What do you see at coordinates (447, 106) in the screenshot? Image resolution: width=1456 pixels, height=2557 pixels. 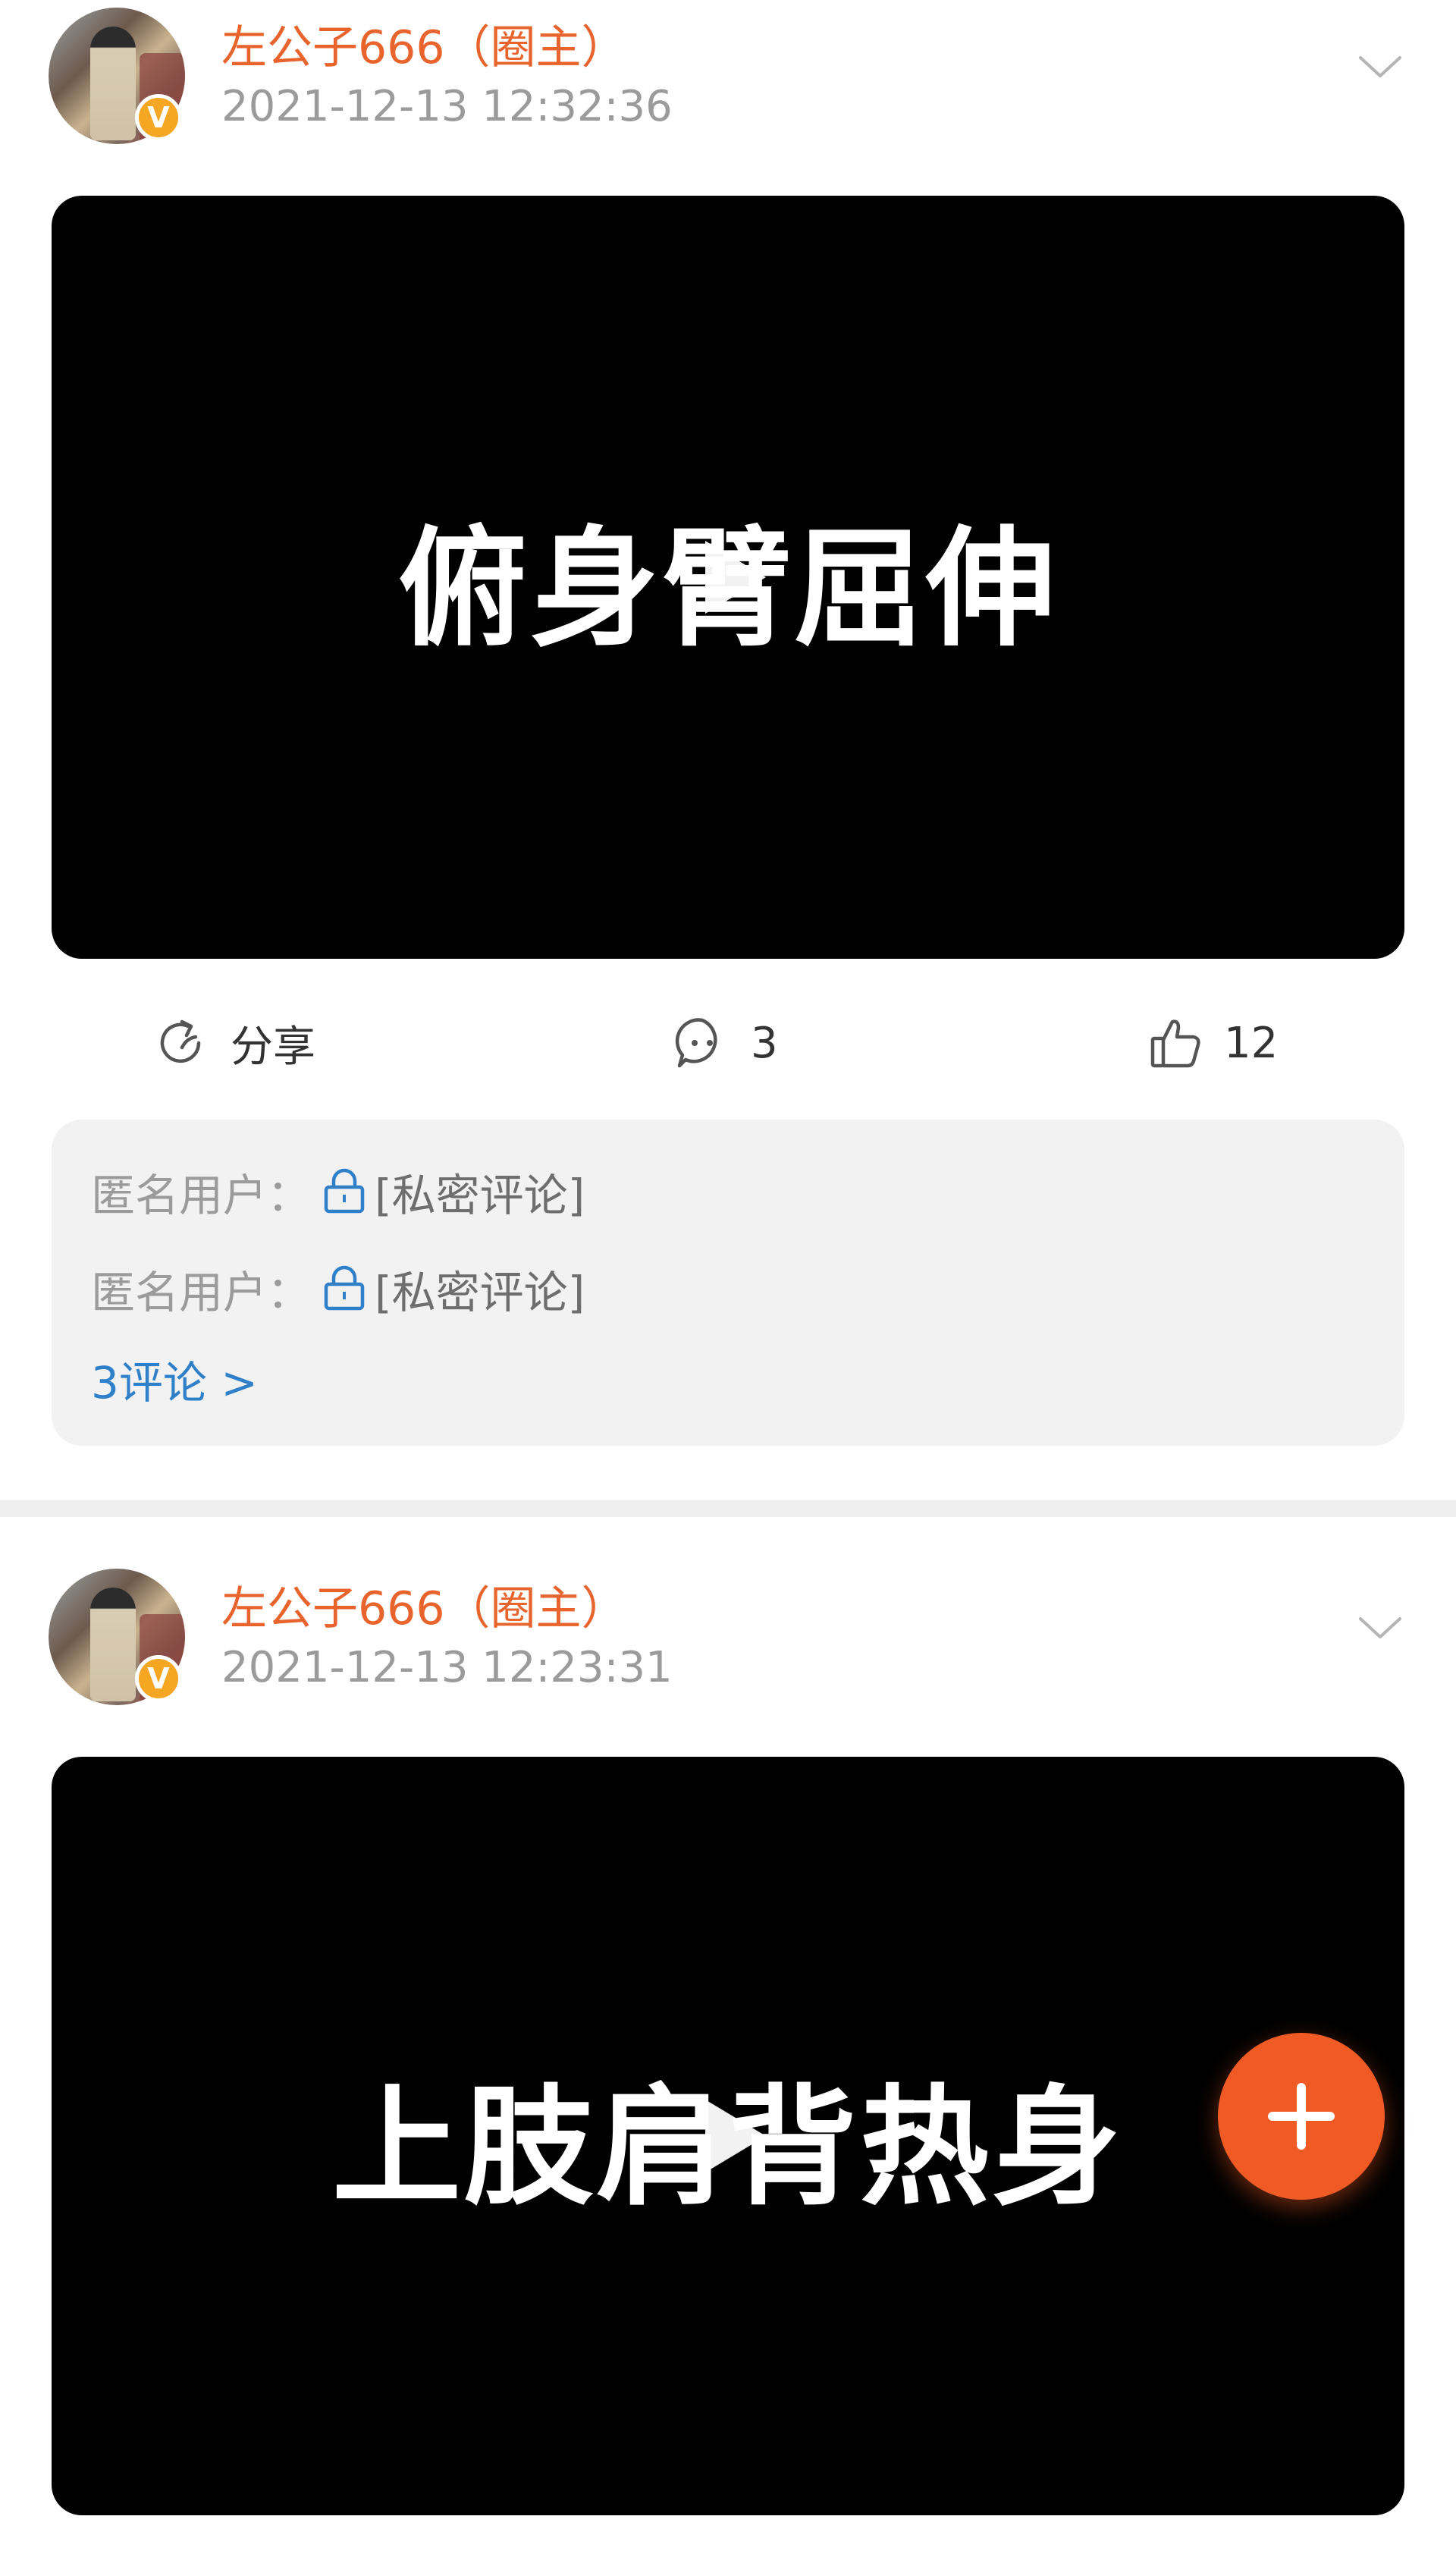 I see `post-timestamp: 2021-12-13 12:32:36` at bounding box center [447, 106].